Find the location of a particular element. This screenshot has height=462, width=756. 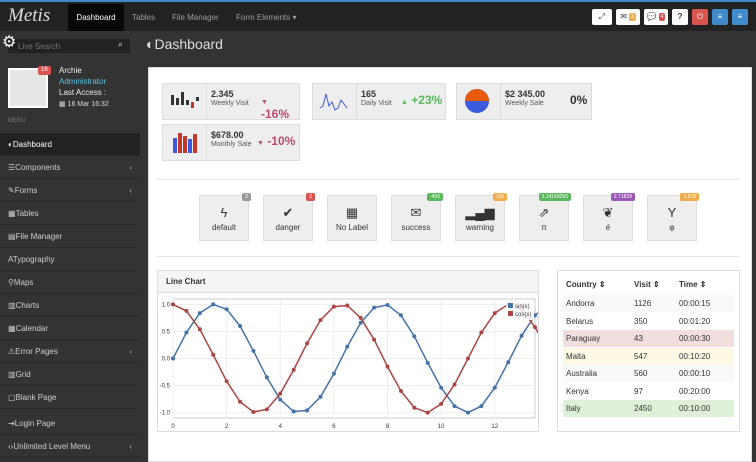

power-icon: ⏻ is located at coordinates (700, 16).